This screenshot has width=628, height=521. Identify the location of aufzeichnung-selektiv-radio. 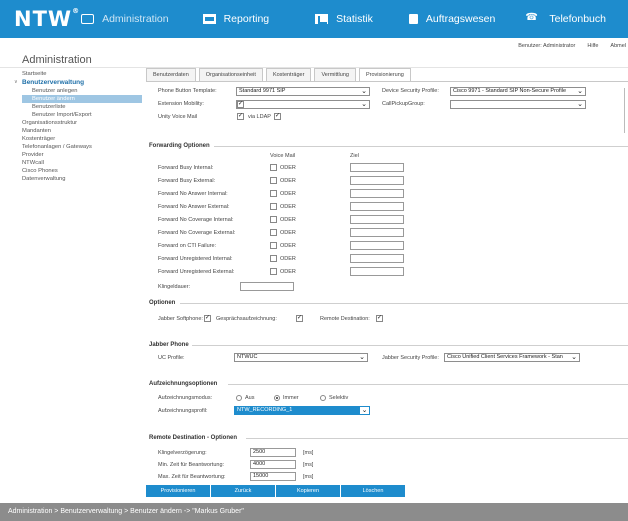
(323, 398).